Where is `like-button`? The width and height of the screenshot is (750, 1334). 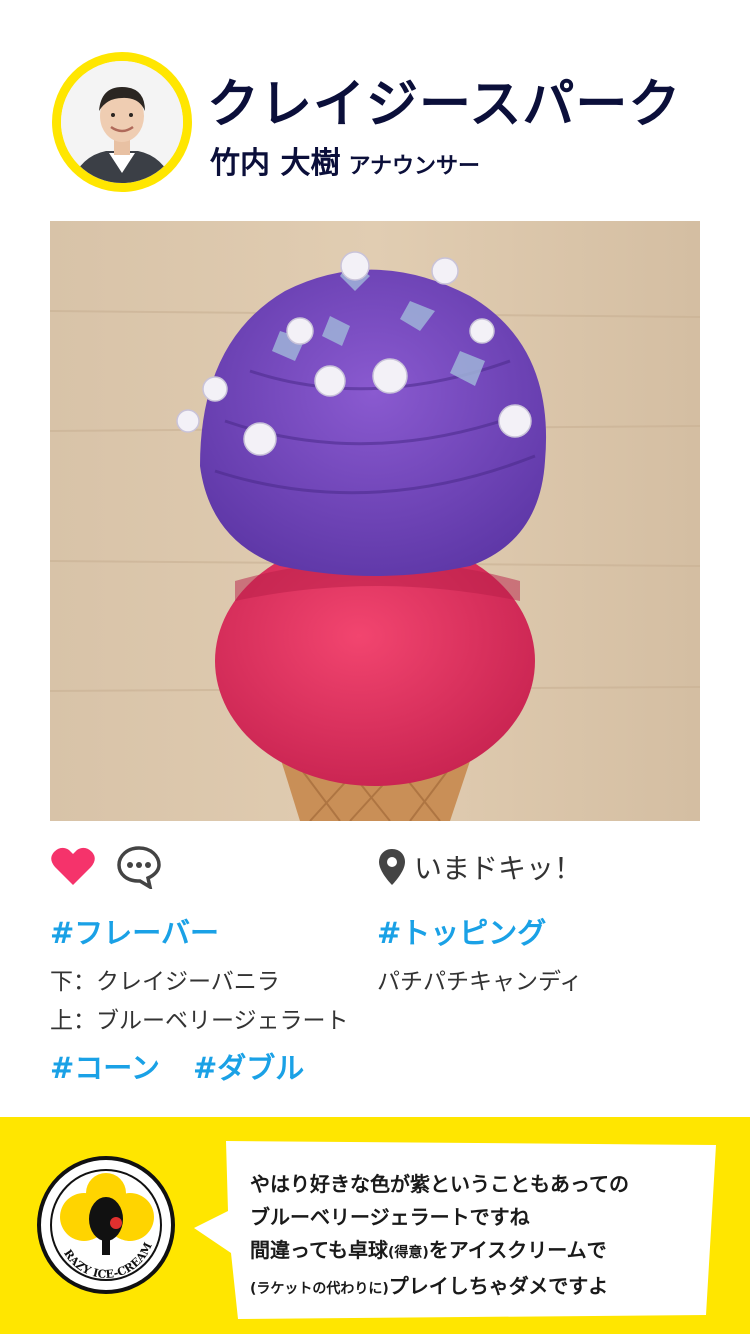 like-button is located at coordinates (73, 866).